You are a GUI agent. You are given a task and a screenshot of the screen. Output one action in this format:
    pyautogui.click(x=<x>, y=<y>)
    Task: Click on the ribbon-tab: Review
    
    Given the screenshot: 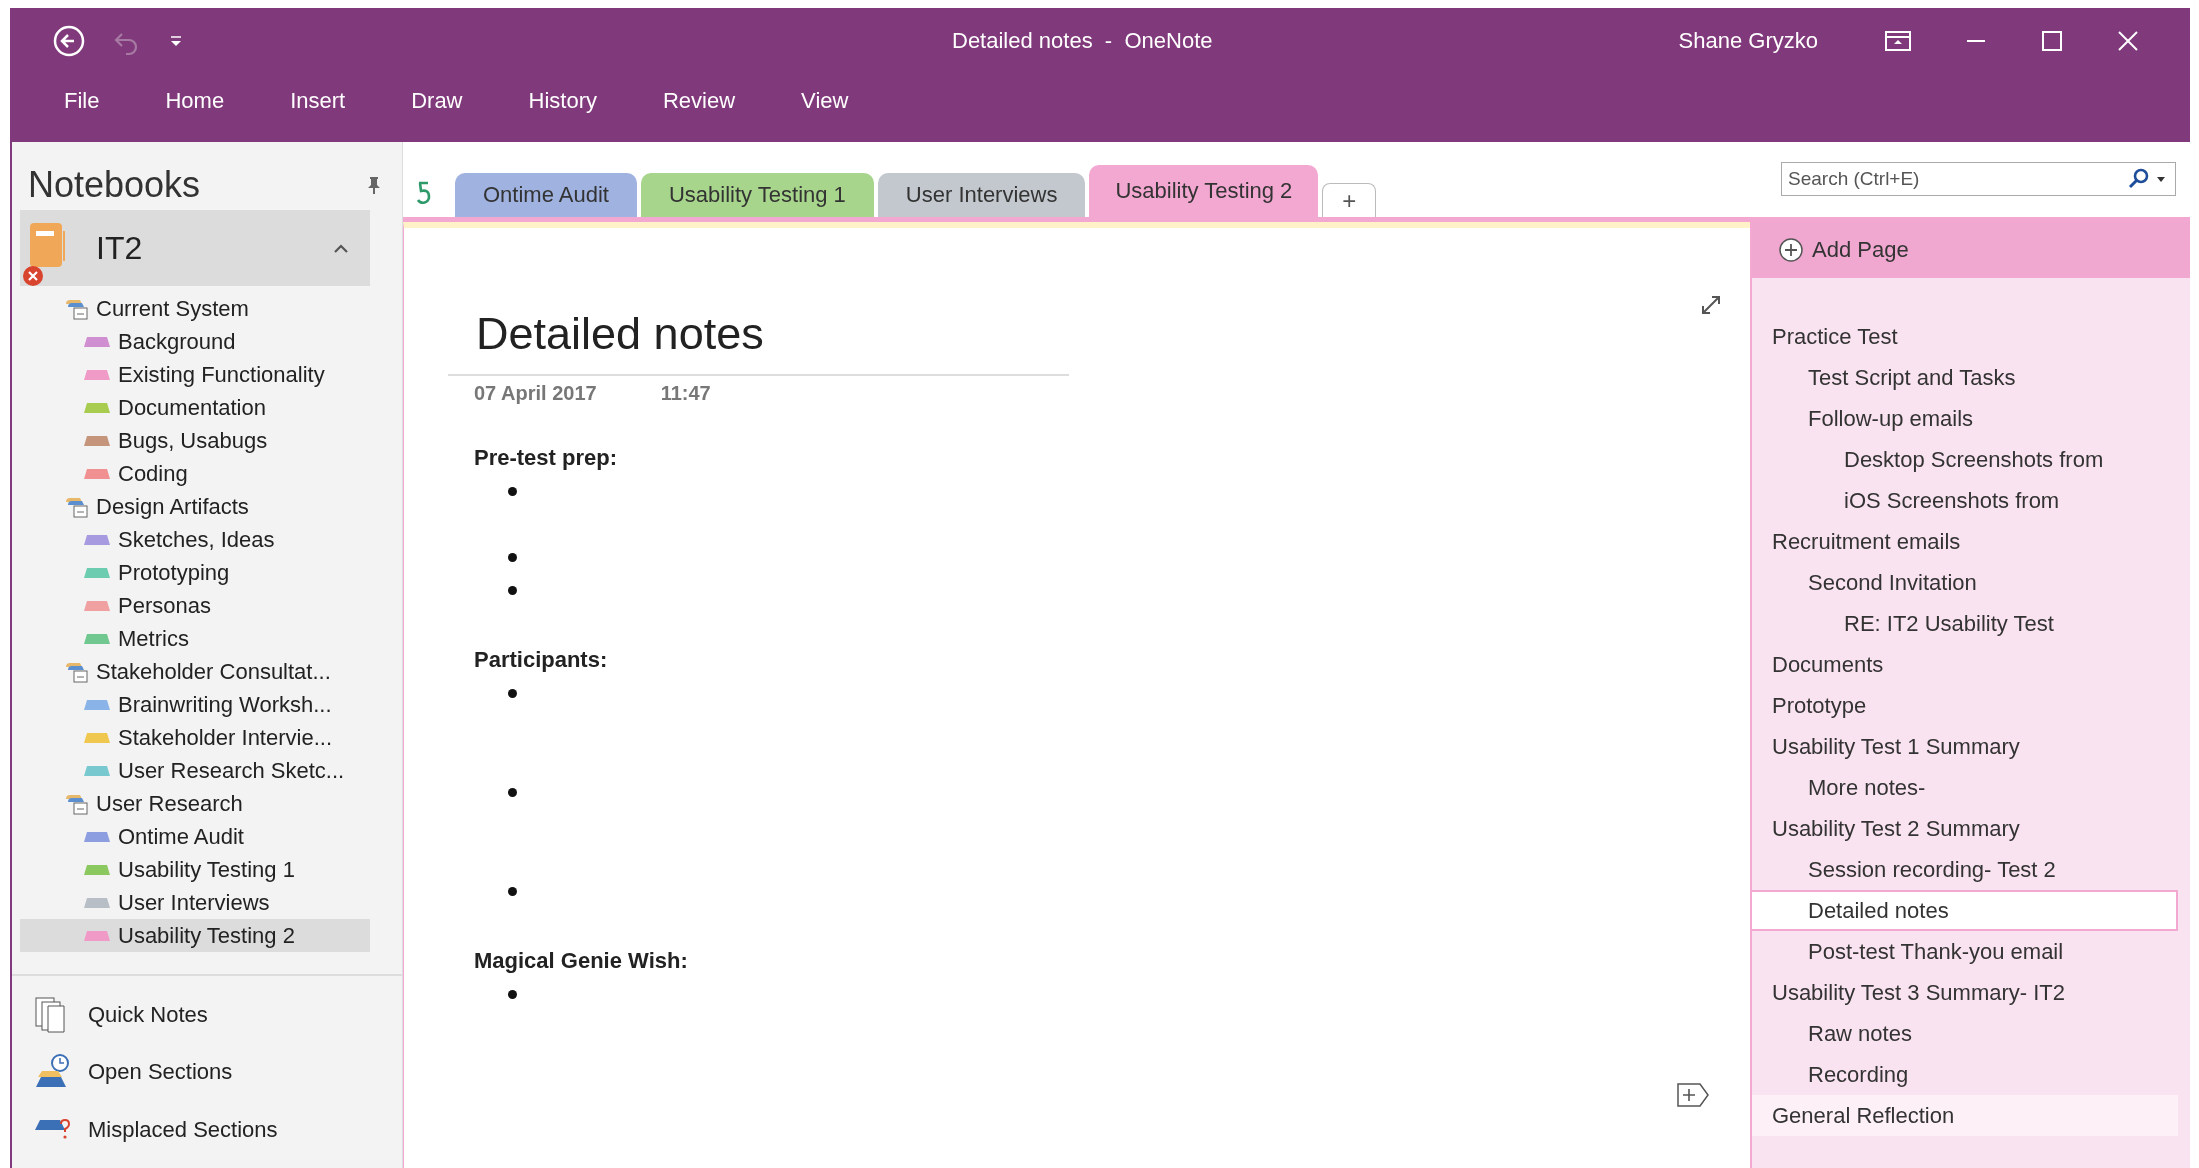 What is the action you would take?
    pyautogui.click(x=706, y=94)
    